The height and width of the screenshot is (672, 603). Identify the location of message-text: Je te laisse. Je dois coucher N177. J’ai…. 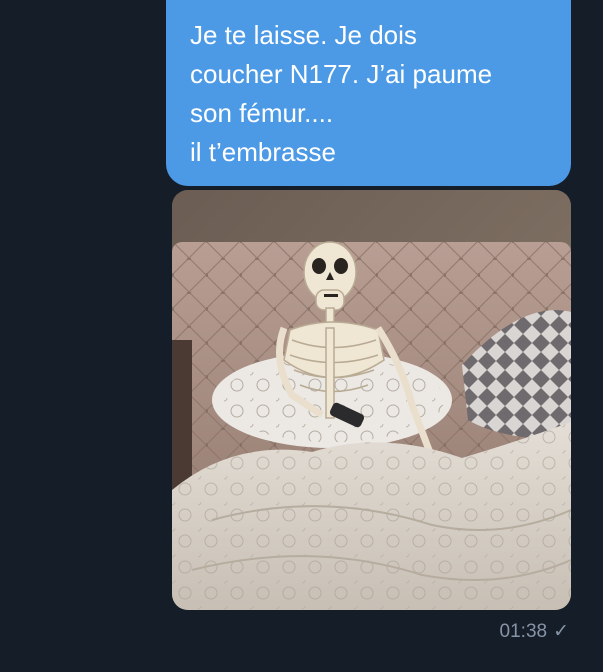
(341, 93).